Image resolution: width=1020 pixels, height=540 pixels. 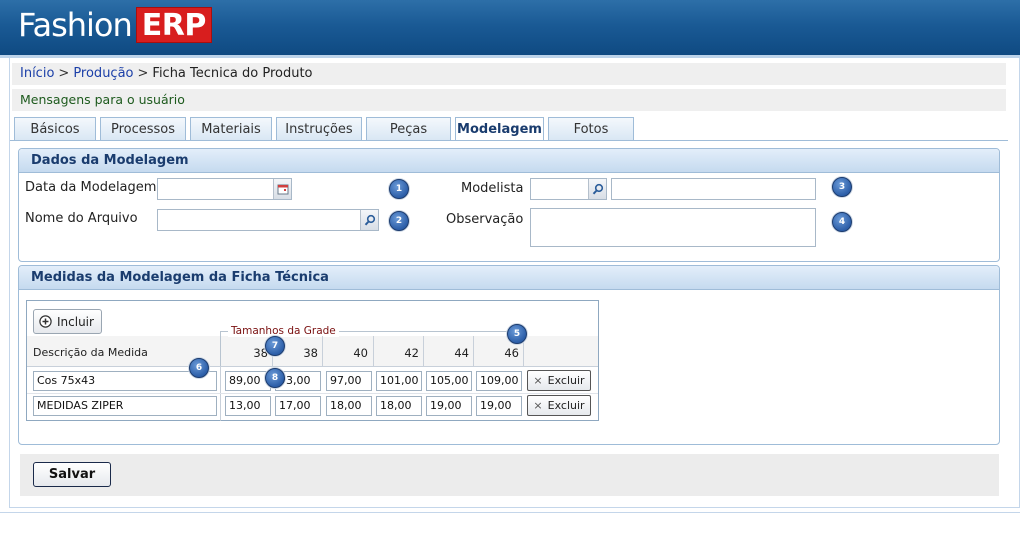 What do you see at coordinates (231, 128) in the screenshot?
I see `tab-materiais: Materiais` at bounding box center [231, 128].